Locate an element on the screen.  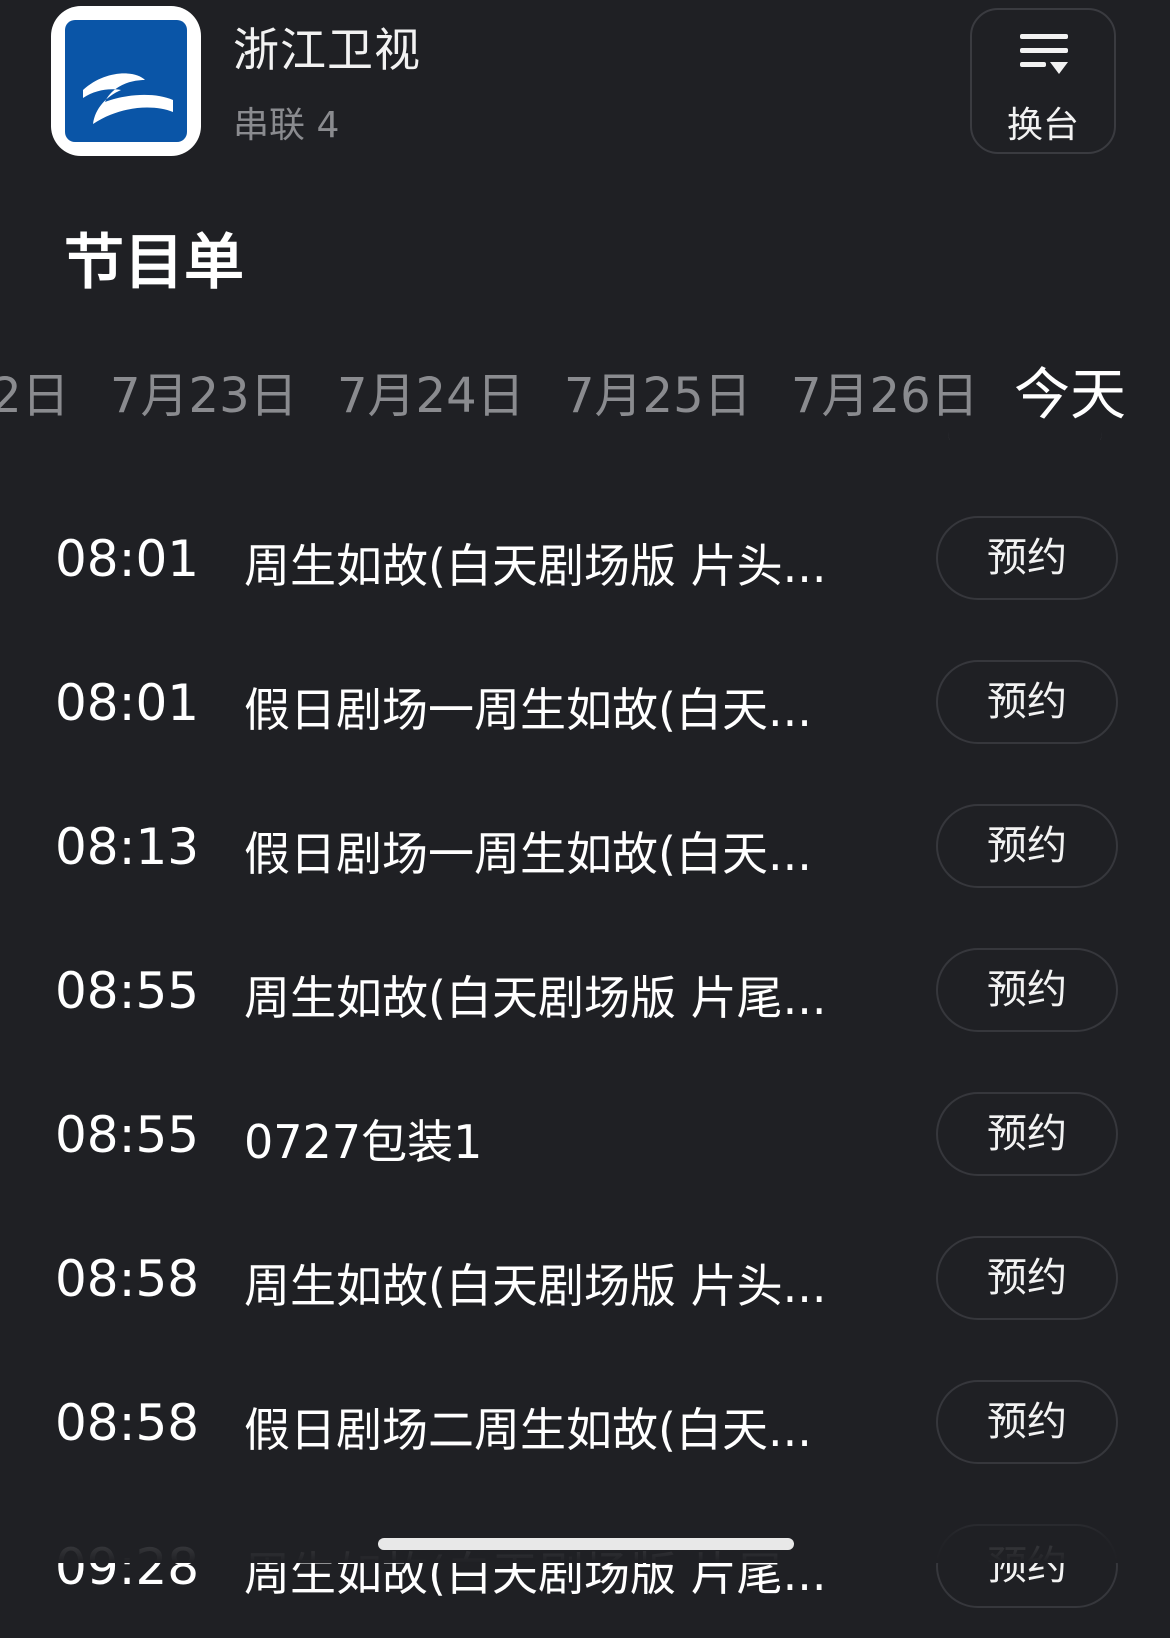
switch-channel-button: 换台 is located at coordinates (1043, 81).